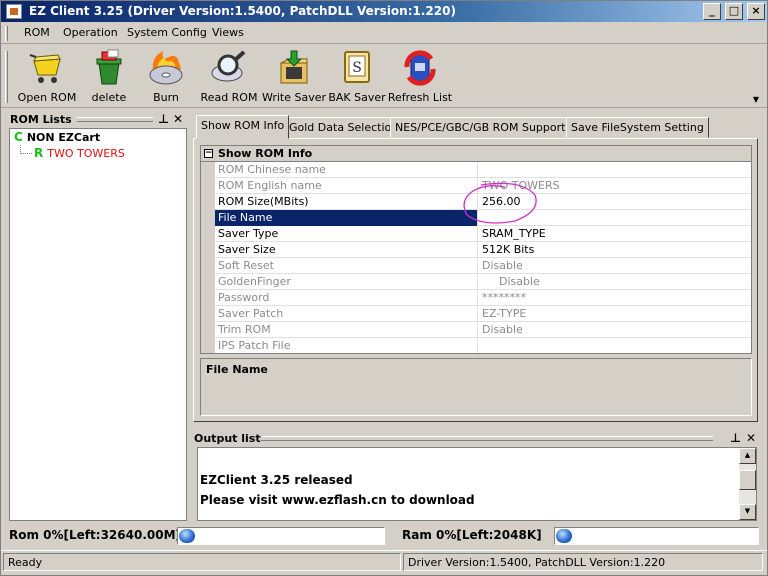 The height and width of the screenshot is (576, 768). I want to click on output-line: Please visit www.ezflash.cn to download, so click(337, 500).